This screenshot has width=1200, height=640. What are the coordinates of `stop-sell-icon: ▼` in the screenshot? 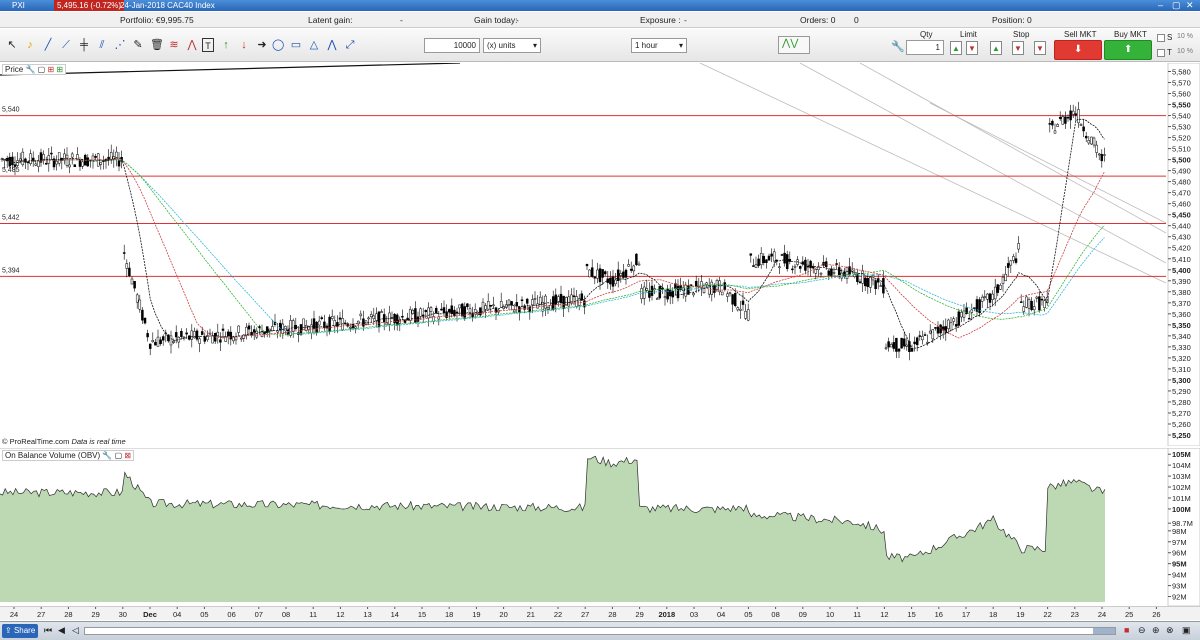 It's located at (1040, 48).